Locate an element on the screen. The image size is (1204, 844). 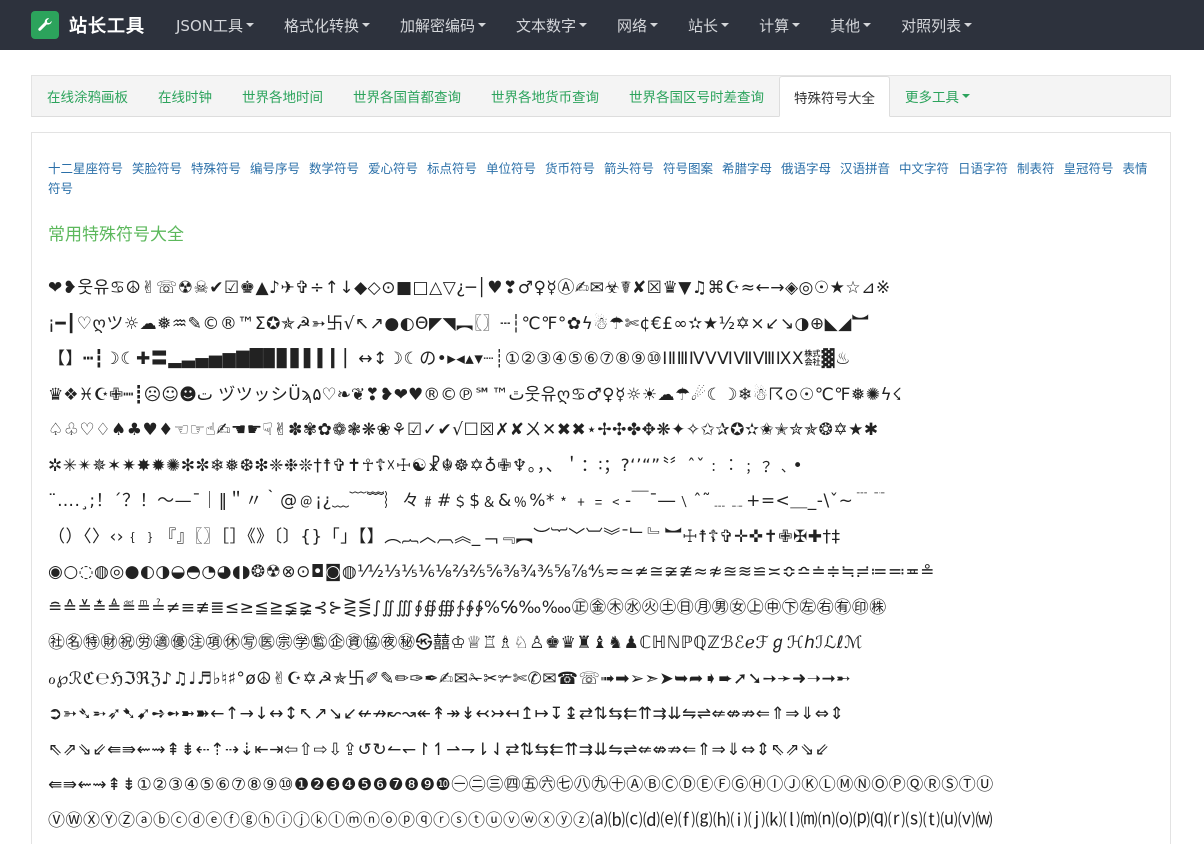
category-link: 货币符号 is located at coordinates (570, 168).